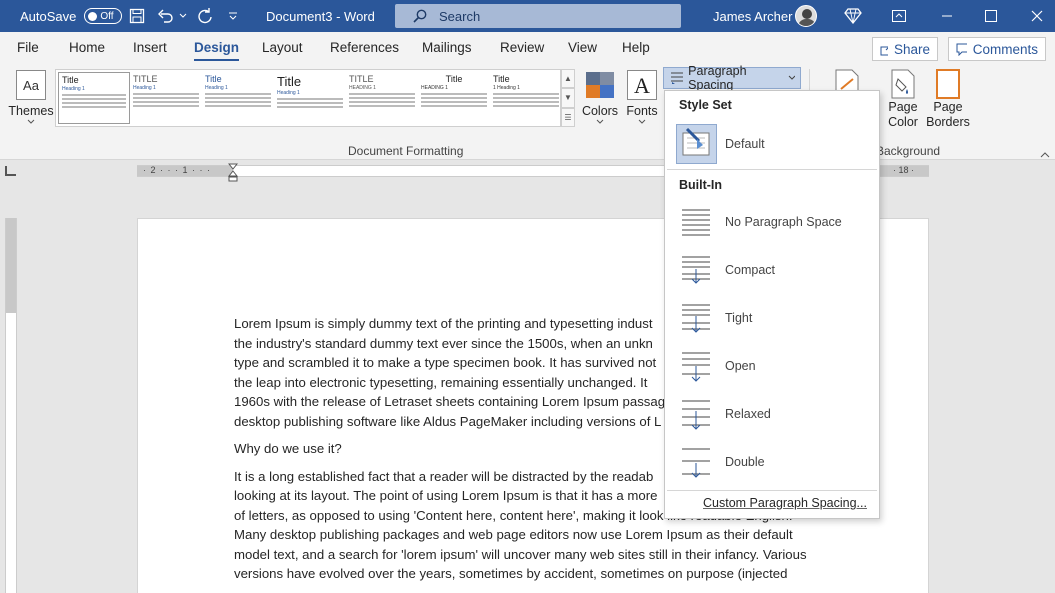 The width and height of the screenshot is (1055, 593). What do you see at coordinates (28, 47) in the screenshot?
I see `tab-file: File` at bounding box center [28, 47].